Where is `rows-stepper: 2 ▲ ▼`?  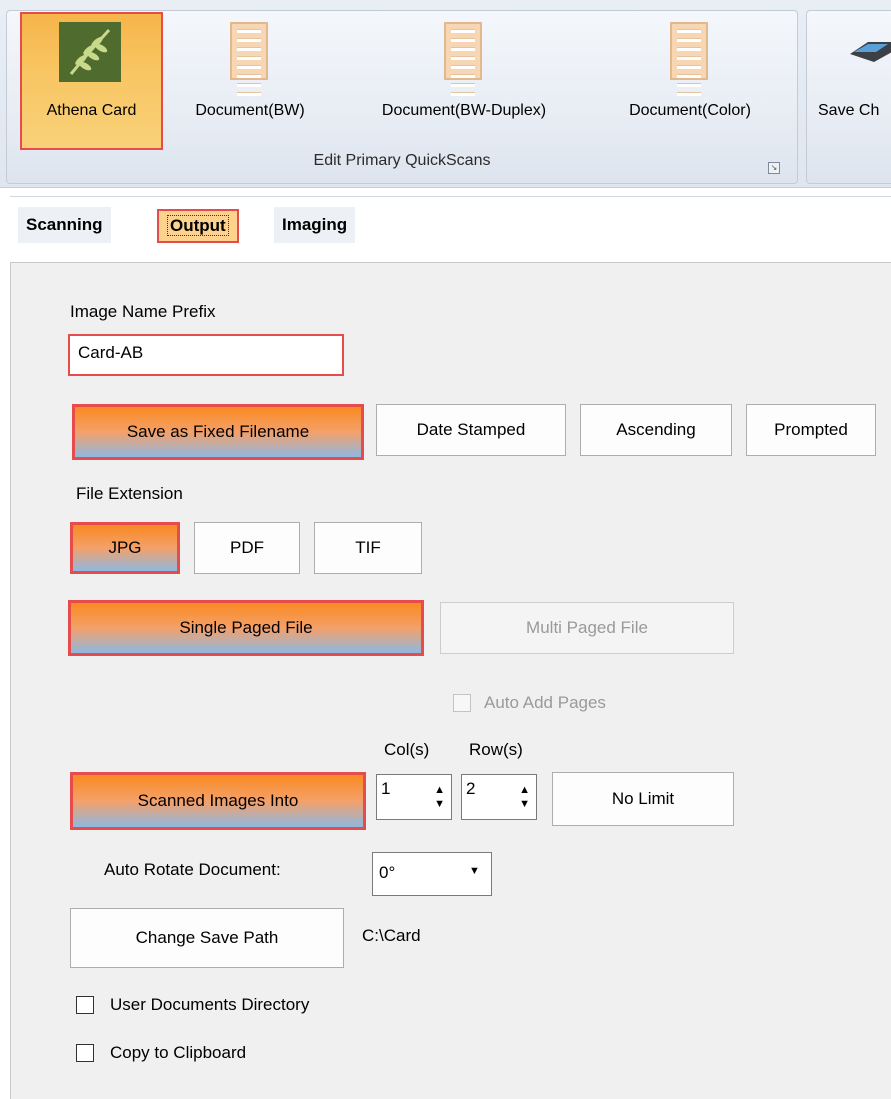
rows-stepper: 2 ▲ ▼ is located at coordinates (499, 797).